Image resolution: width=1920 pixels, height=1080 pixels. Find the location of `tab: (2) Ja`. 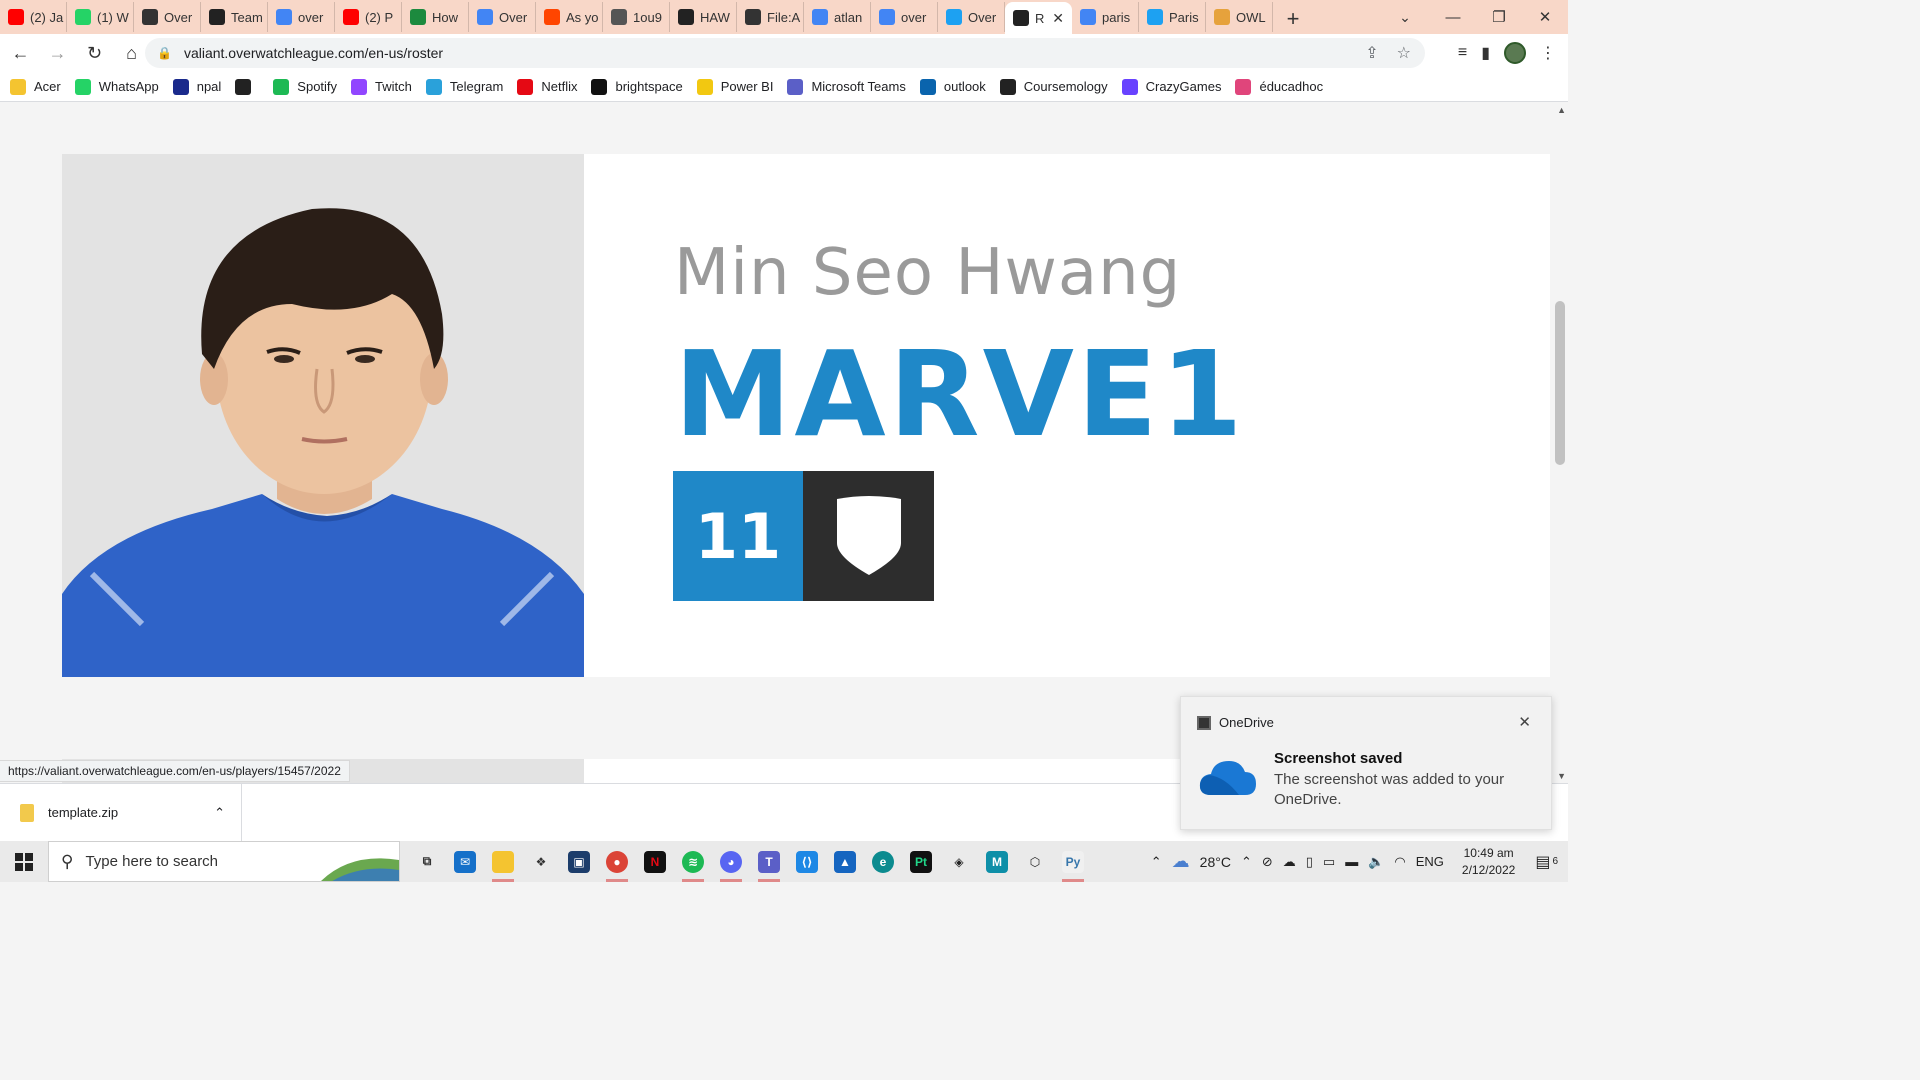

tab: (2) Ja is located at coordinates (33, 17).